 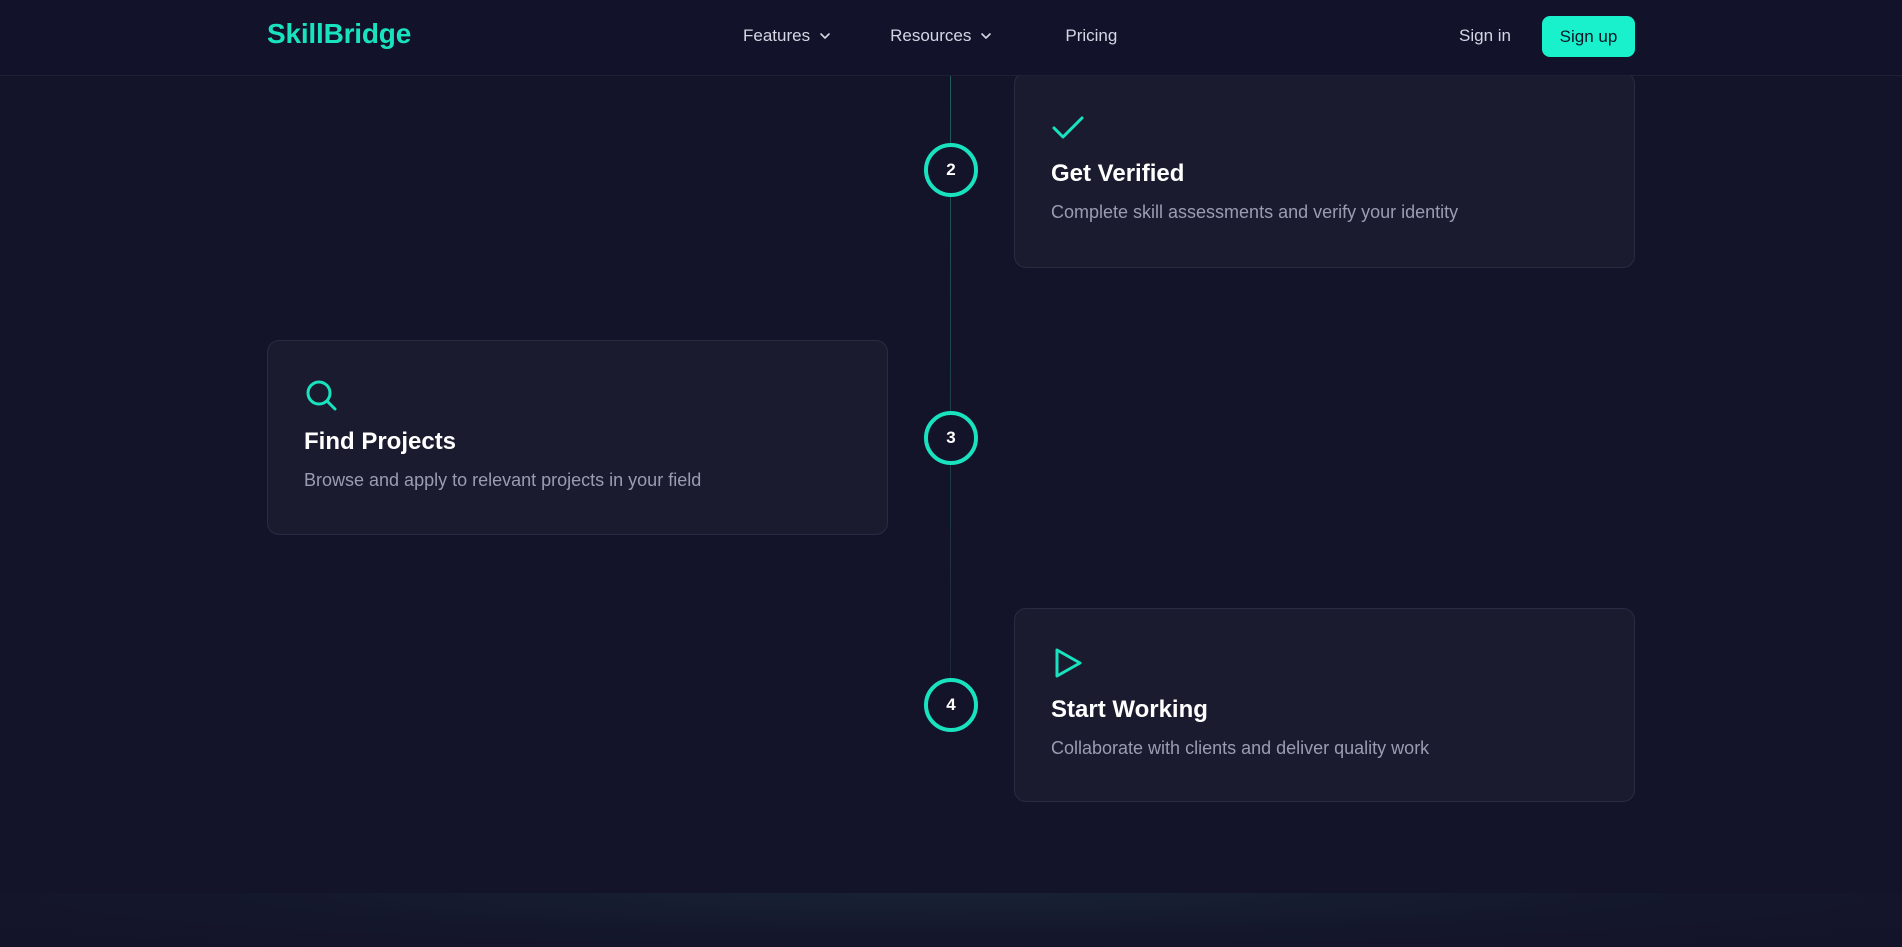 I want to click on nav-resources-label: Resources, so click(x=931, y=35).